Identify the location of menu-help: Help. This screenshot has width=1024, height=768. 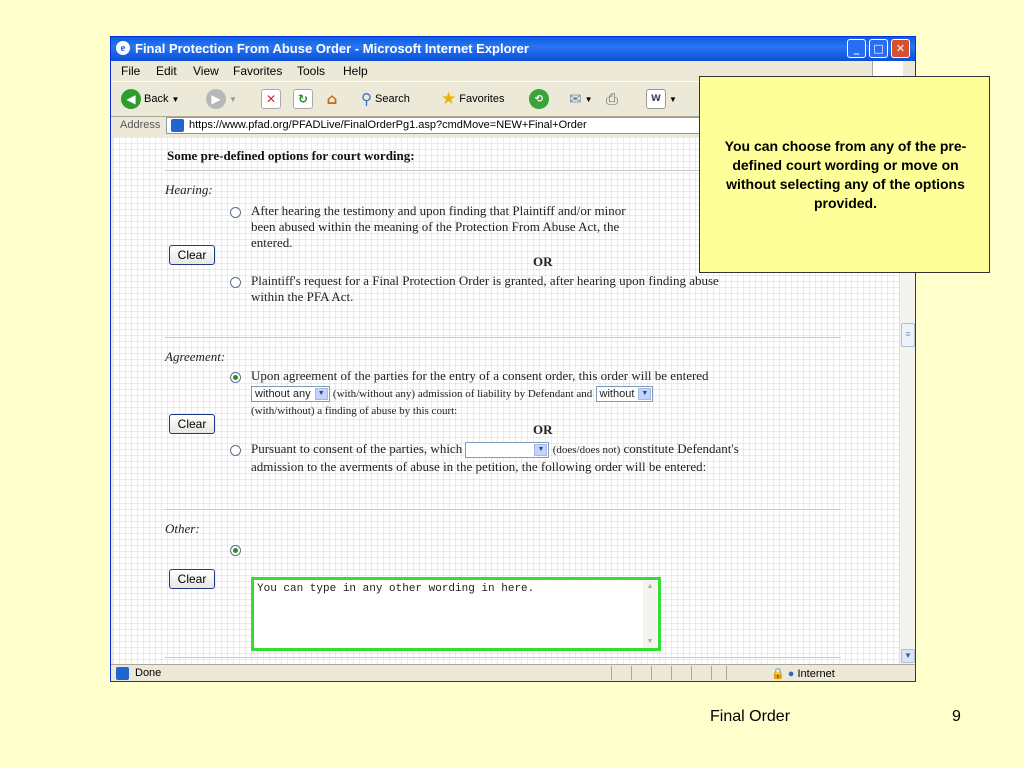
(355, 71).